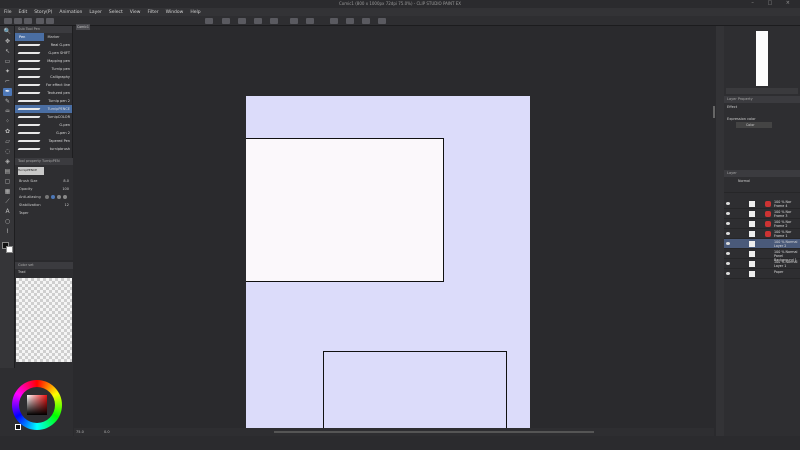 The width and height of the screenshot is (800, 450). What do you see at coordinates (7, 122) in the screenshot?
I see `airbrush-tool-icon: ⁘` at bounding box center [7, 122].